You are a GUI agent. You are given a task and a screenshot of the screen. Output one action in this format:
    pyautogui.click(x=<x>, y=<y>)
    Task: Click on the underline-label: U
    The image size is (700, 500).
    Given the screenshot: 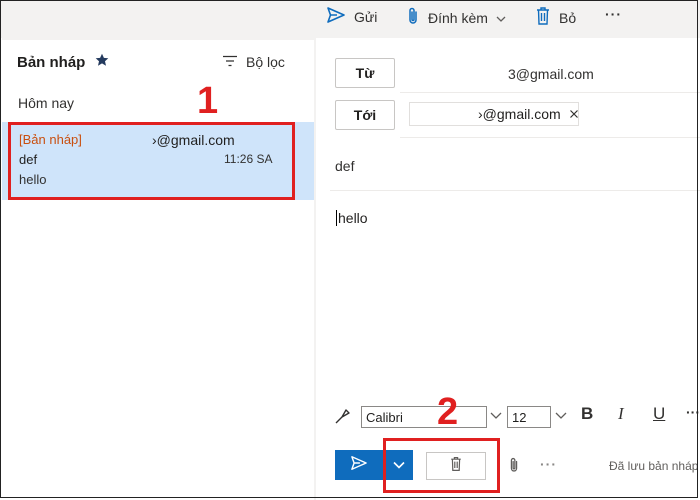 What is the action you would take?
    pyautogui.click(x=659, y=413)
    